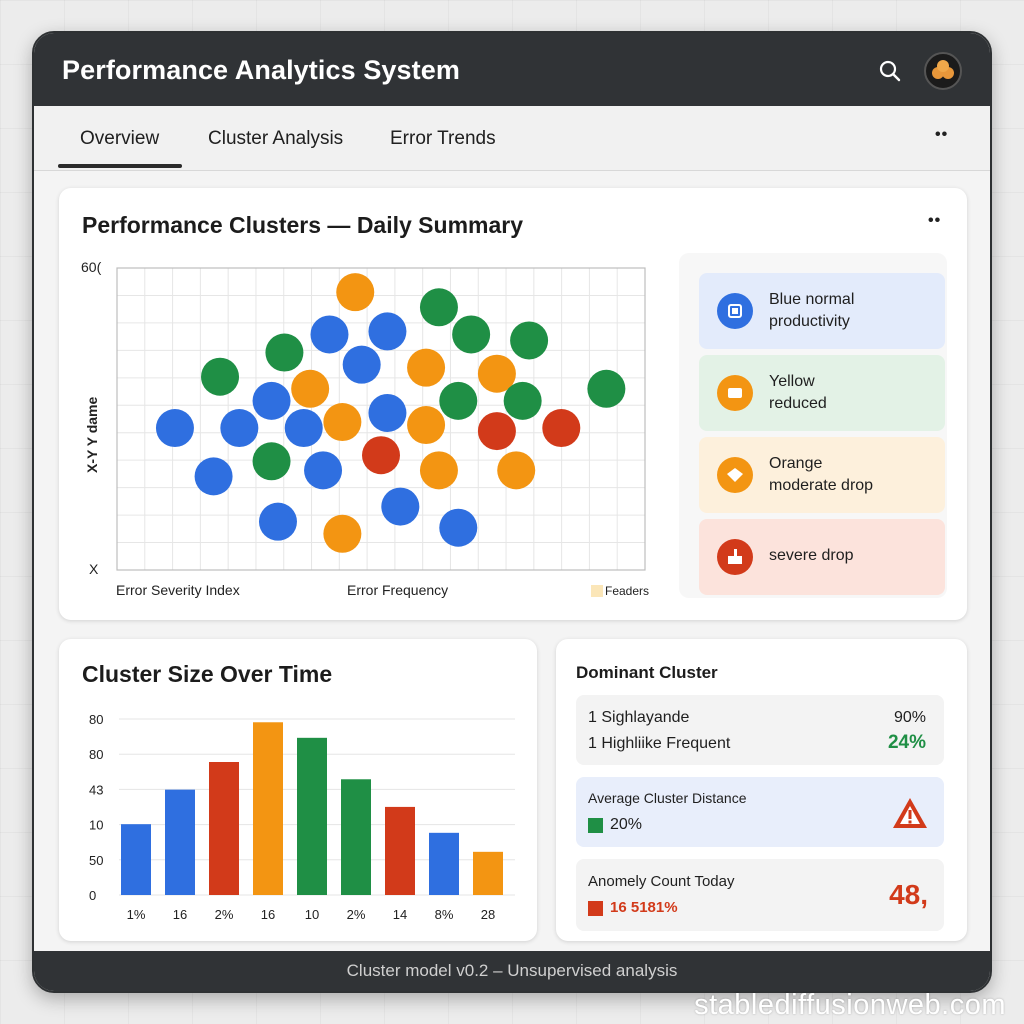 The image size is (1024, 1024). What do you see at coordinates (811, 555) in the screenshot?
I see `legend-label-severe: severe drop` at bounding box center [811, 555].